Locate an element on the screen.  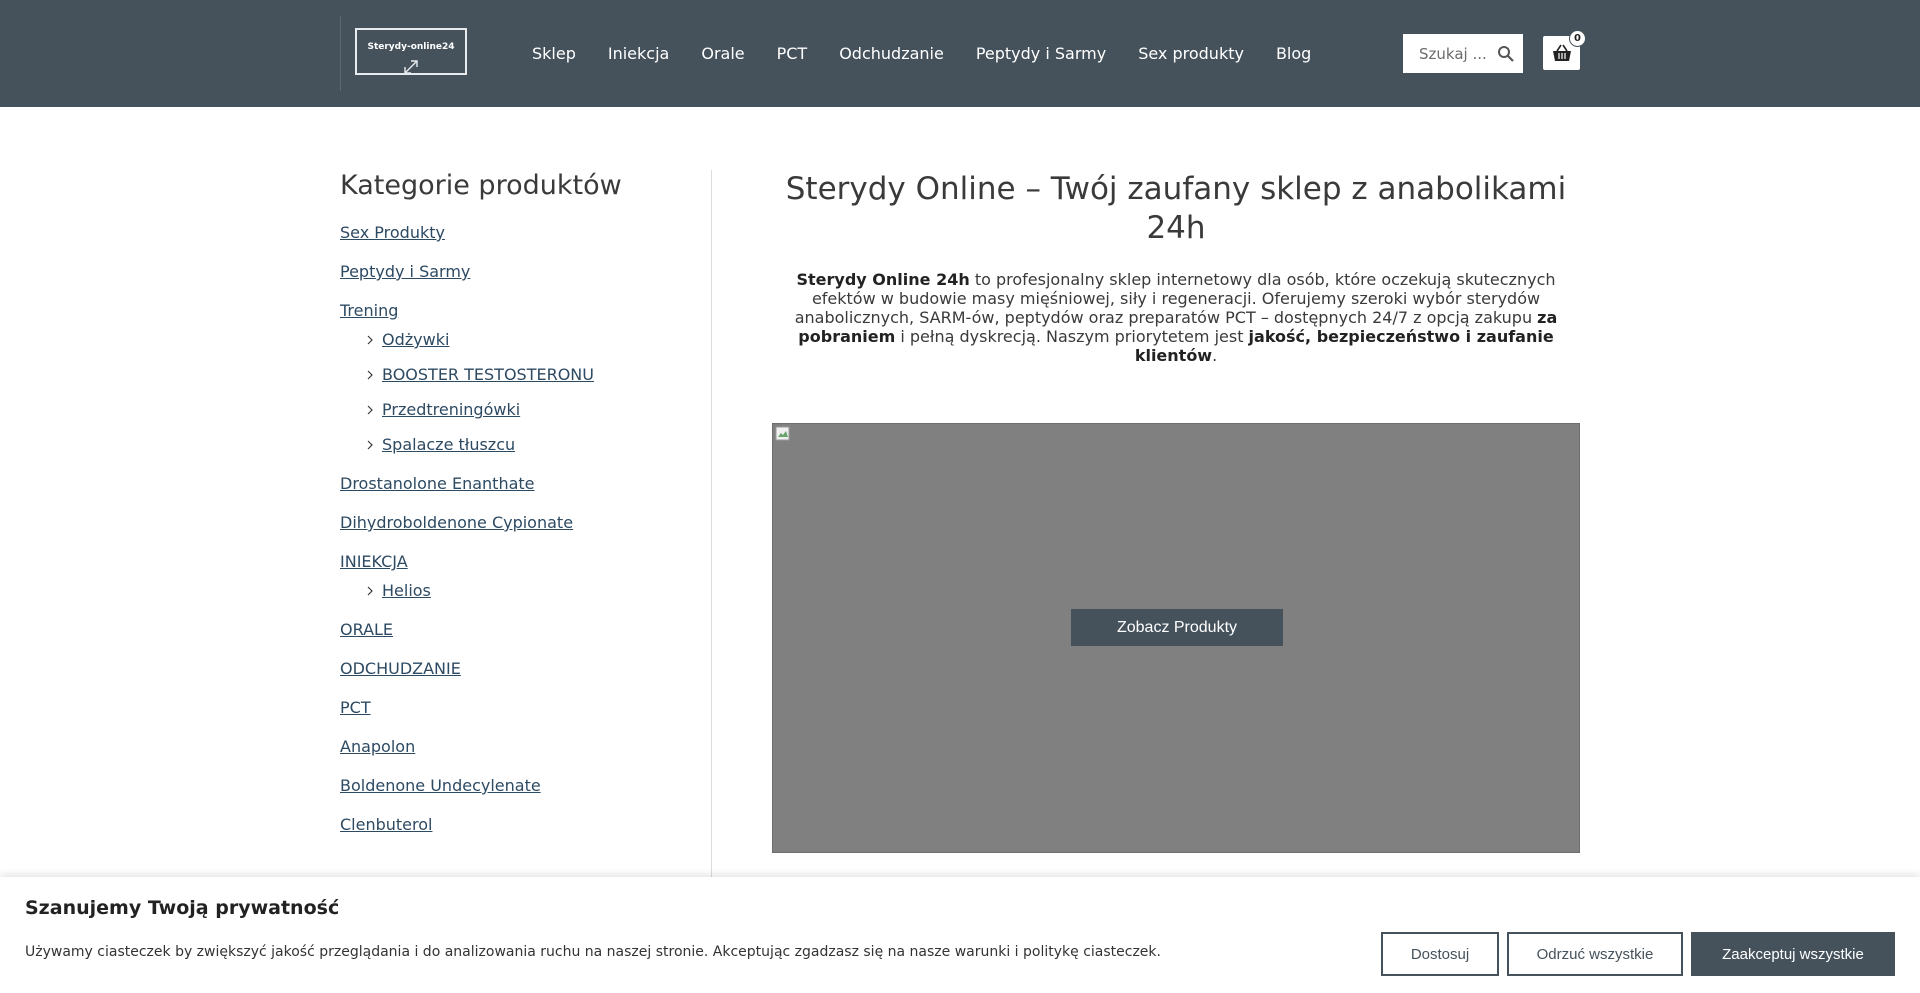
nav-item-sklep: Sklep is located at coordinates (554, 53).